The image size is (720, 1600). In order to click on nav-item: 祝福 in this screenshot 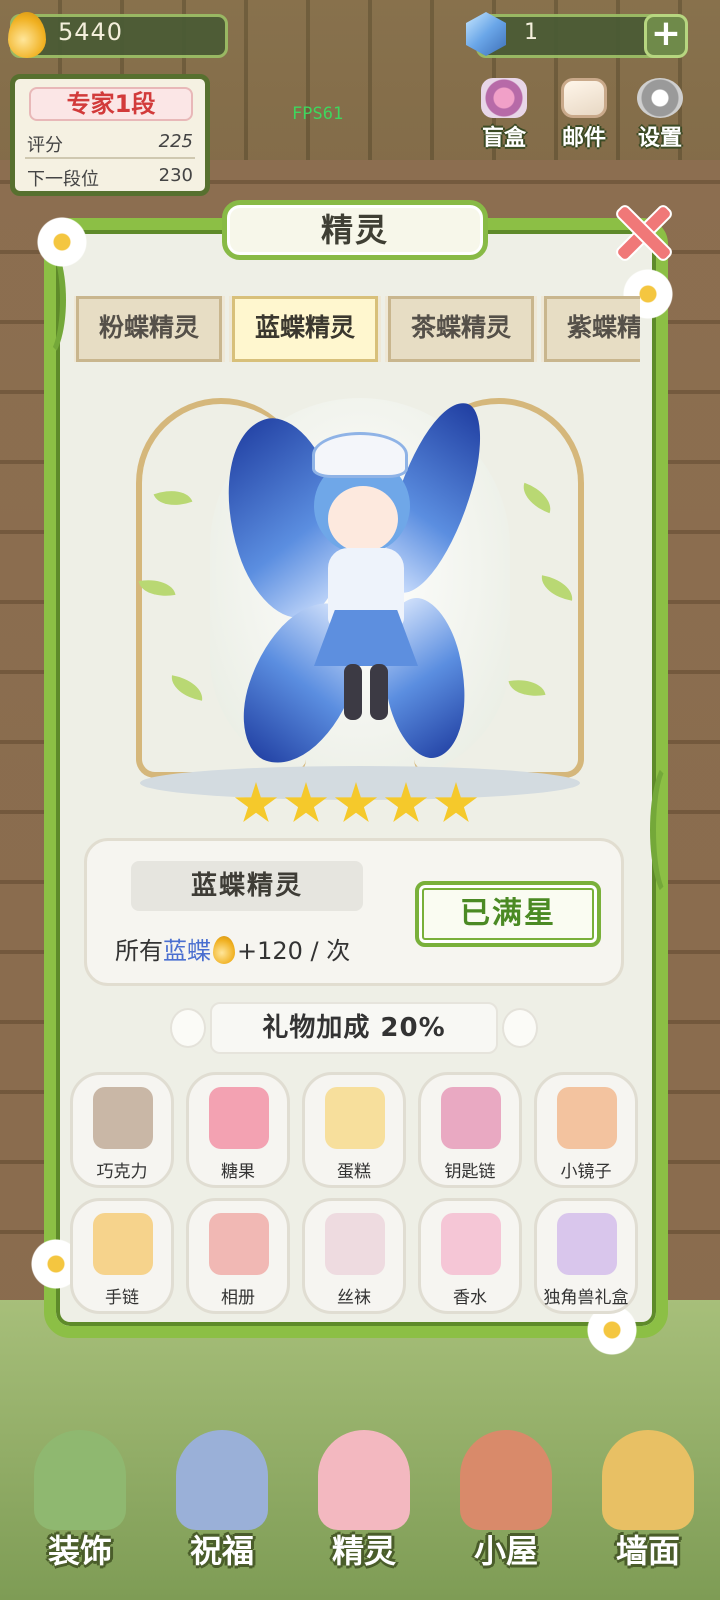, I will do `click(222, 1505)`.